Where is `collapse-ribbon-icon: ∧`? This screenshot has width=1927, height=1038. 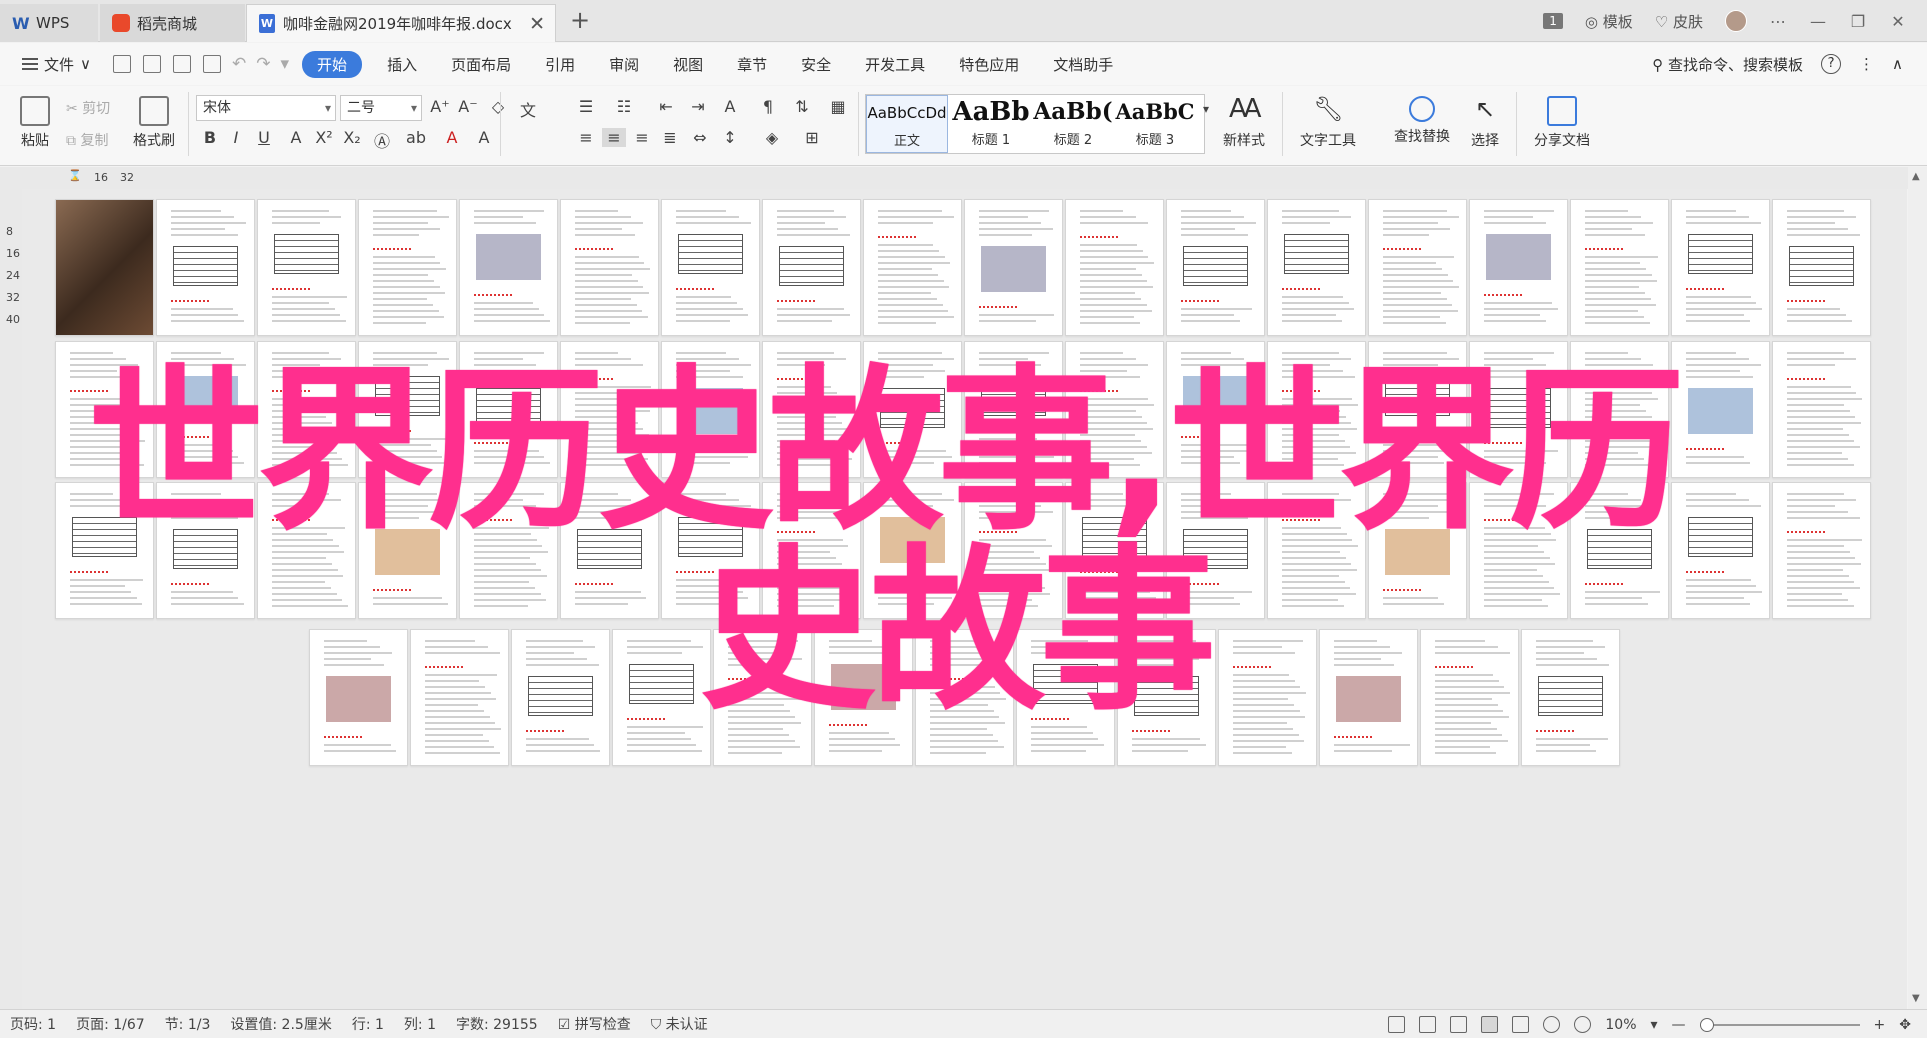 collapse-ribbon-icon: ∧ is located at coordinates (1897, 64).